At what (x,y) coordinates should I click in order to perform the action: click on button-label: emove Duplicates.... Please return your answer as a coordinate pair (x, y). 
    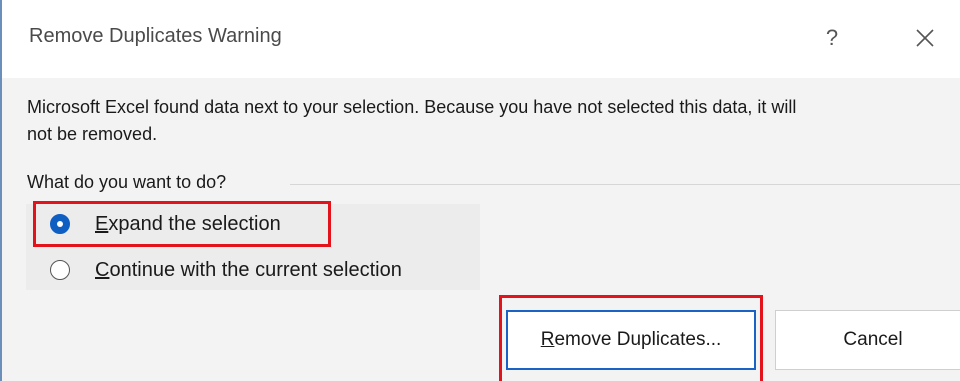
    Looking at the image, I should click on (638, 339).